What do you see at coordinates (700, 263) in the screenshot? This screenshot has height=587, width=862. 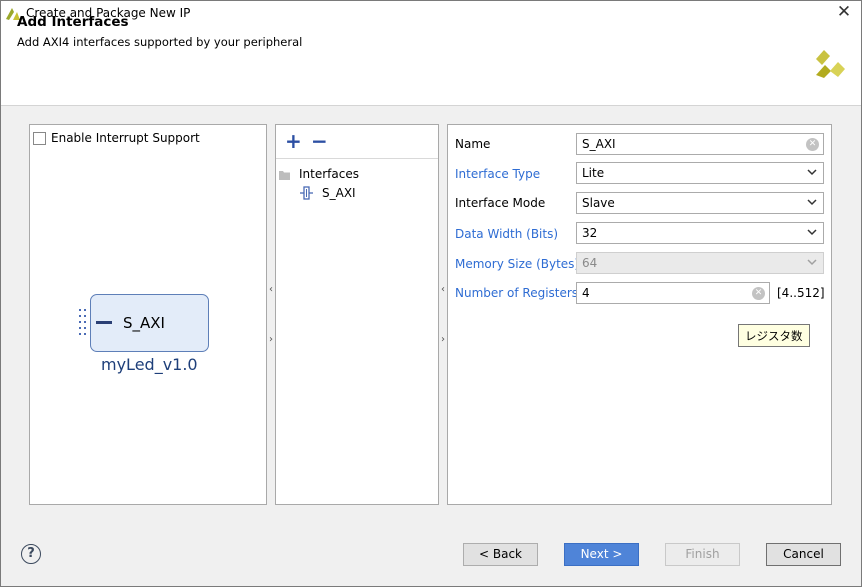 I see `memory-size-select: 64` at bounding box center [700, 263].